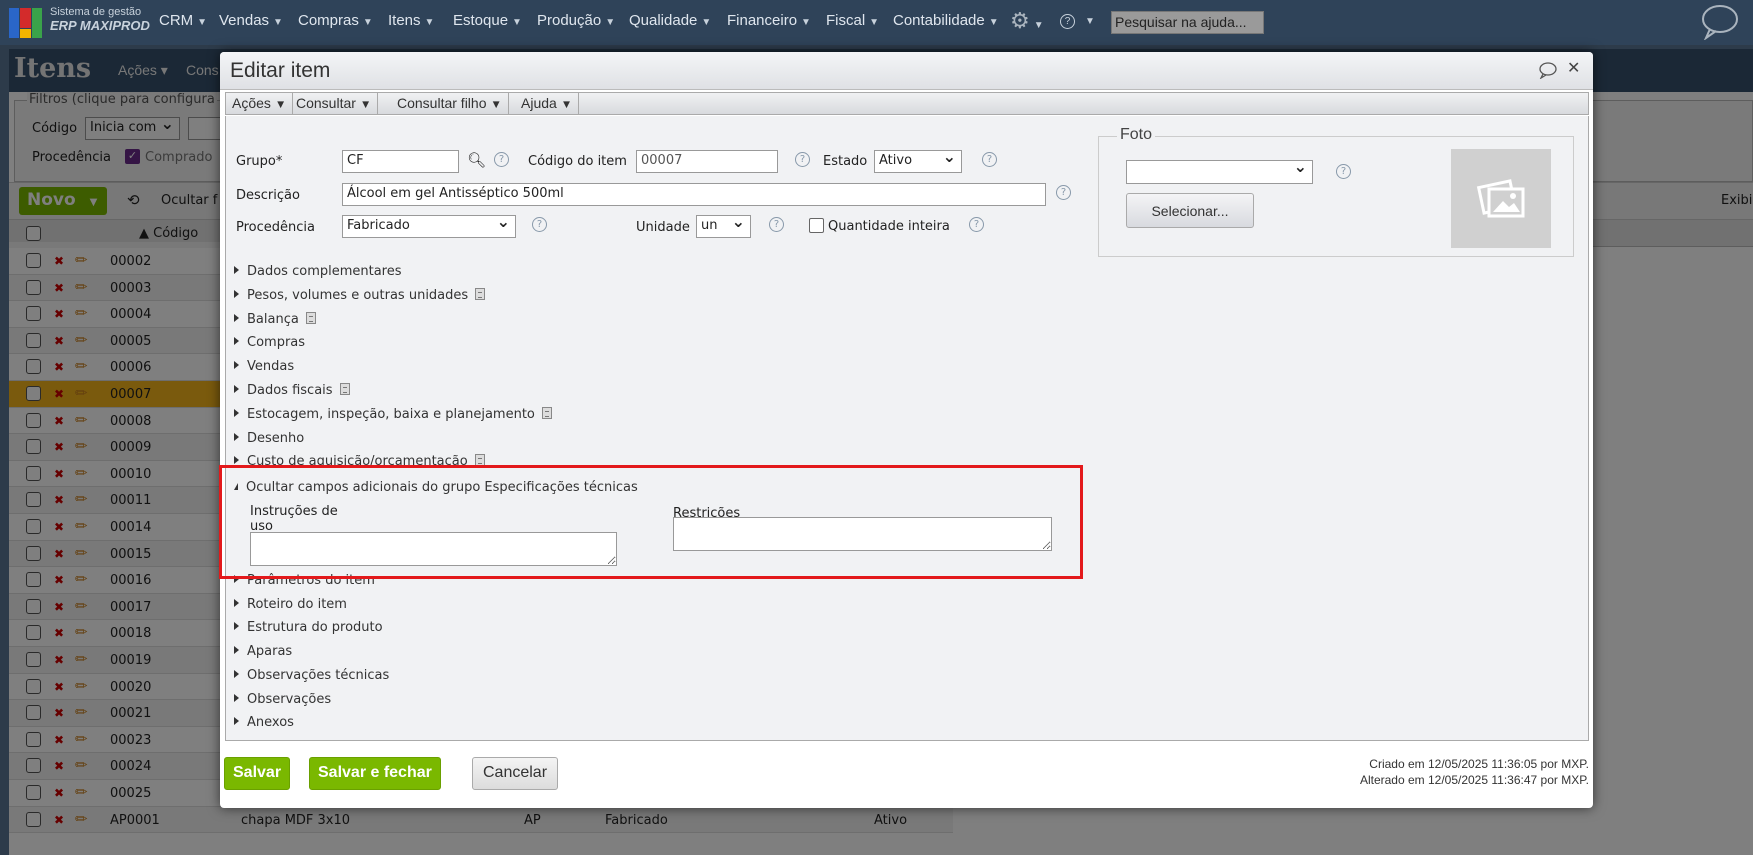 This screenshot has width=1753, height=855. I want to click on toolbar-consultar-filho: Consultar filho ▼, so click(450, 103).